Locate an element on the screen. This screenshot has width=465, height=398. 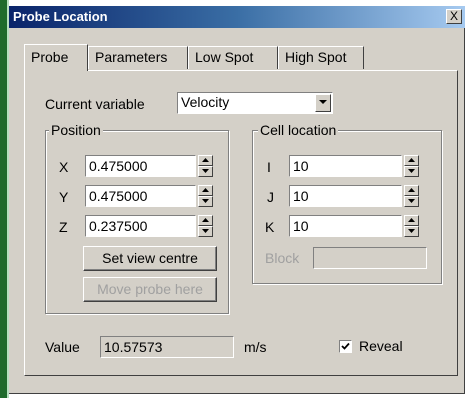
k-spinner is located at coordinates (411, 226).